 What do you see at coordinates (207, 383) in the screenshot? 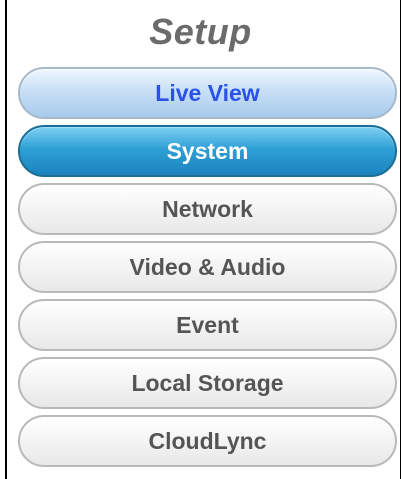
I see `menu-item-local-storage: Local Storage` at bounding box center [207, 383].